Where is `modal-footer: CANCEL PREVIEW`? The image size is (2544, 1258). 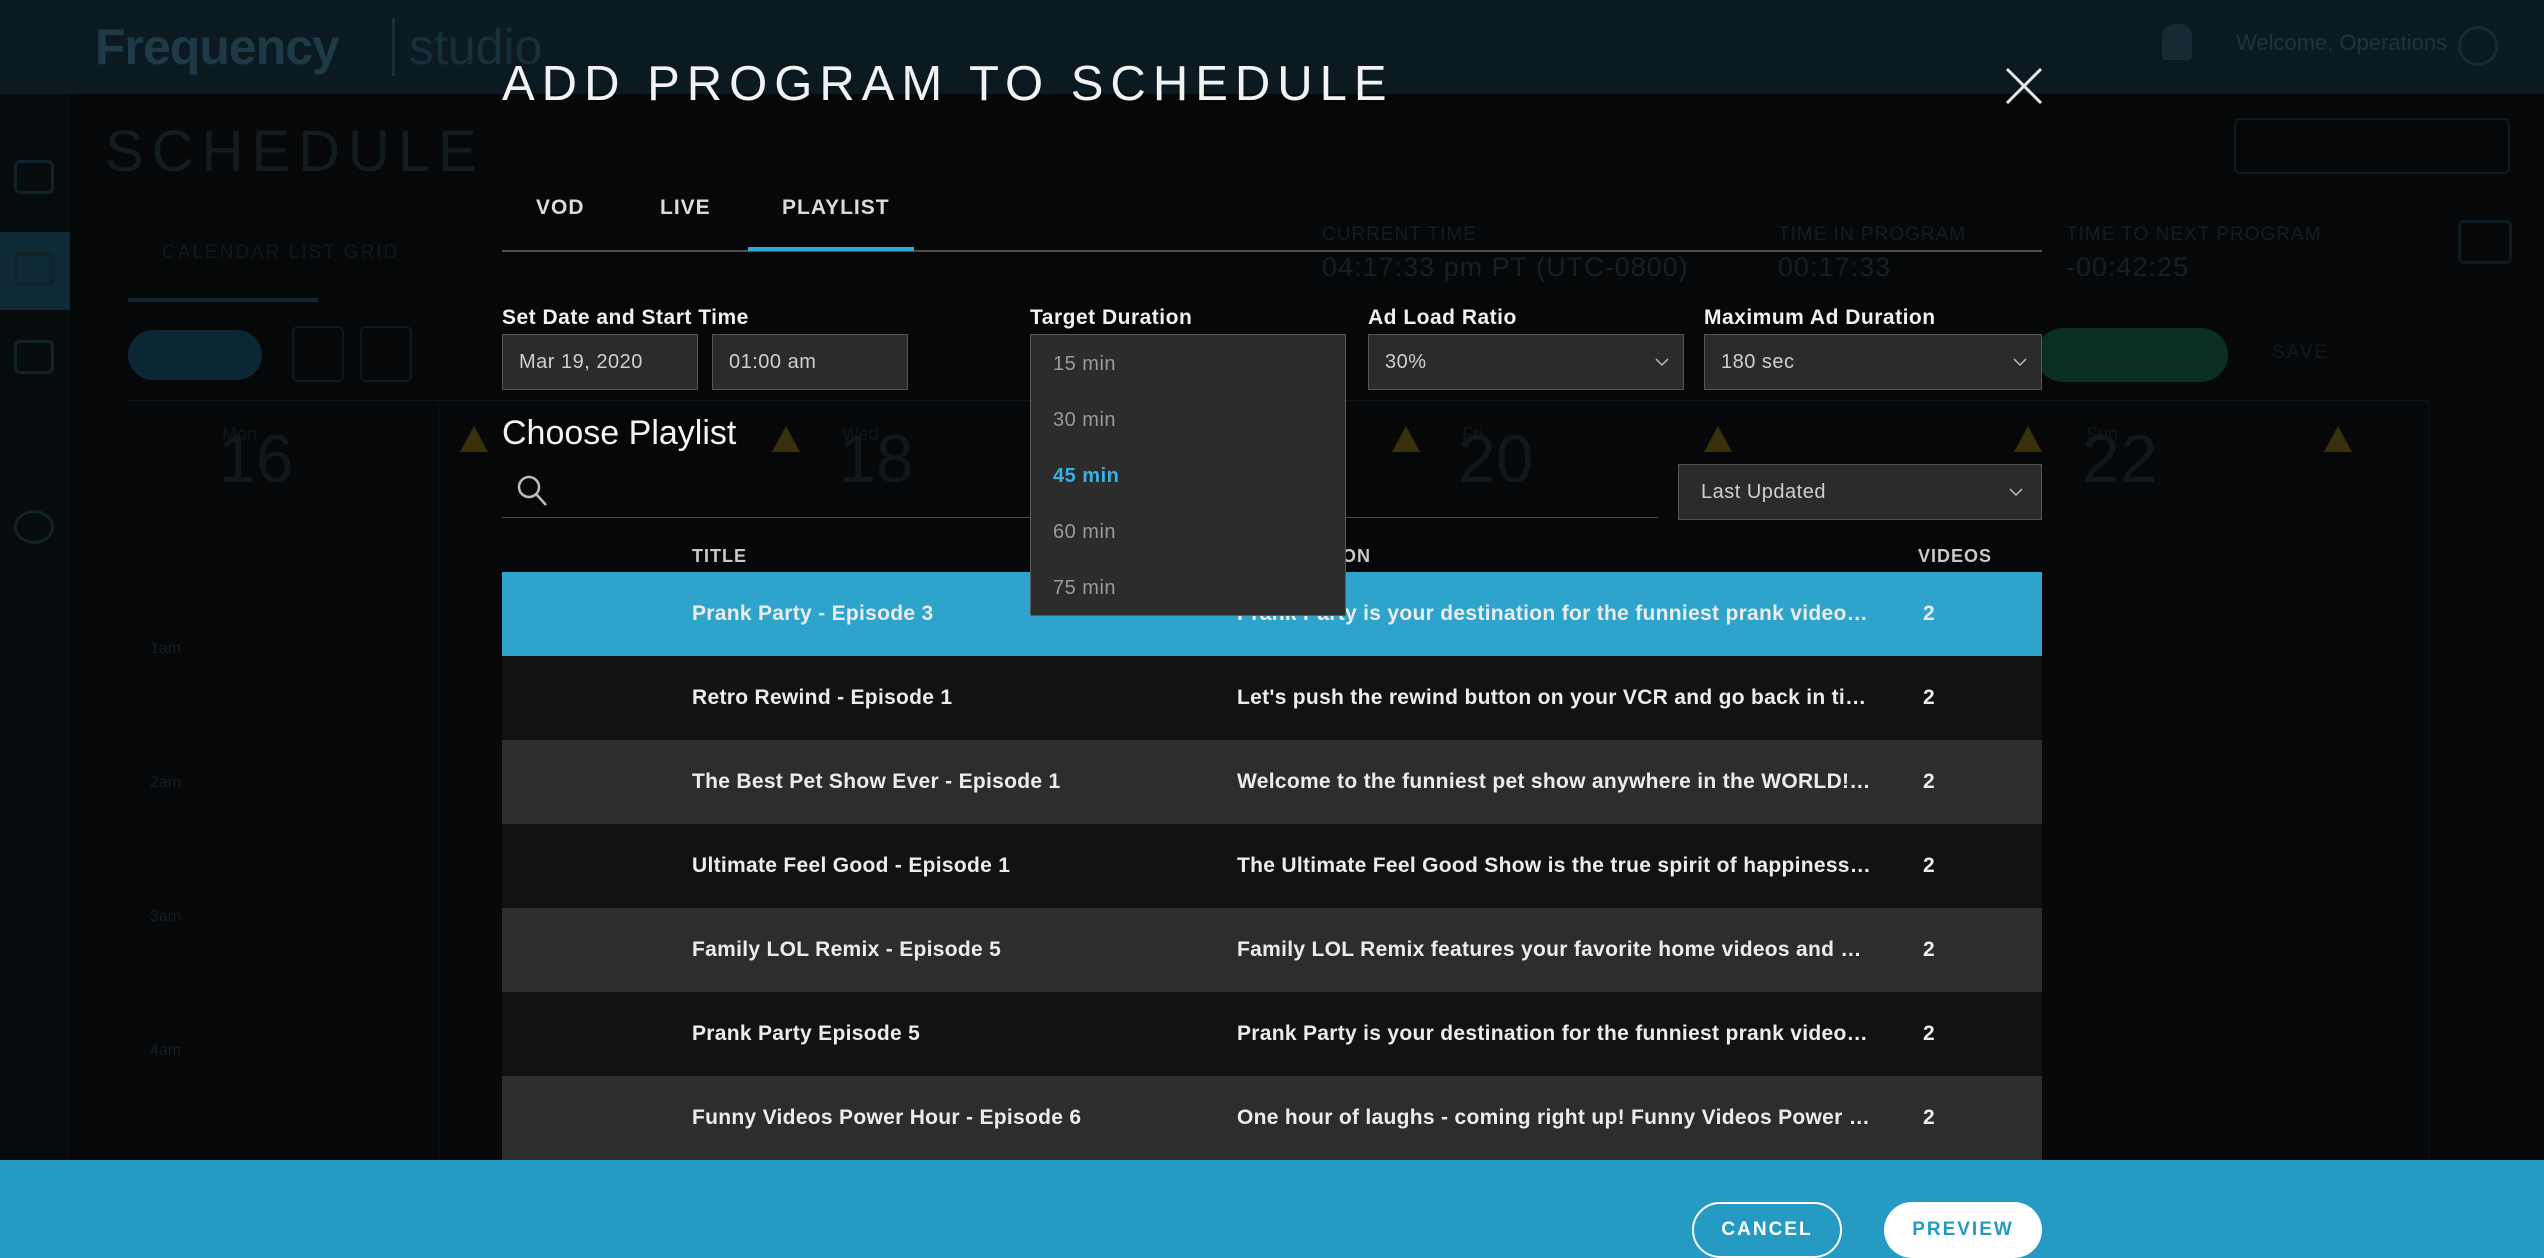
modal-footer: CANCEL PREVIEW is located at coordinates (1272, 1209).